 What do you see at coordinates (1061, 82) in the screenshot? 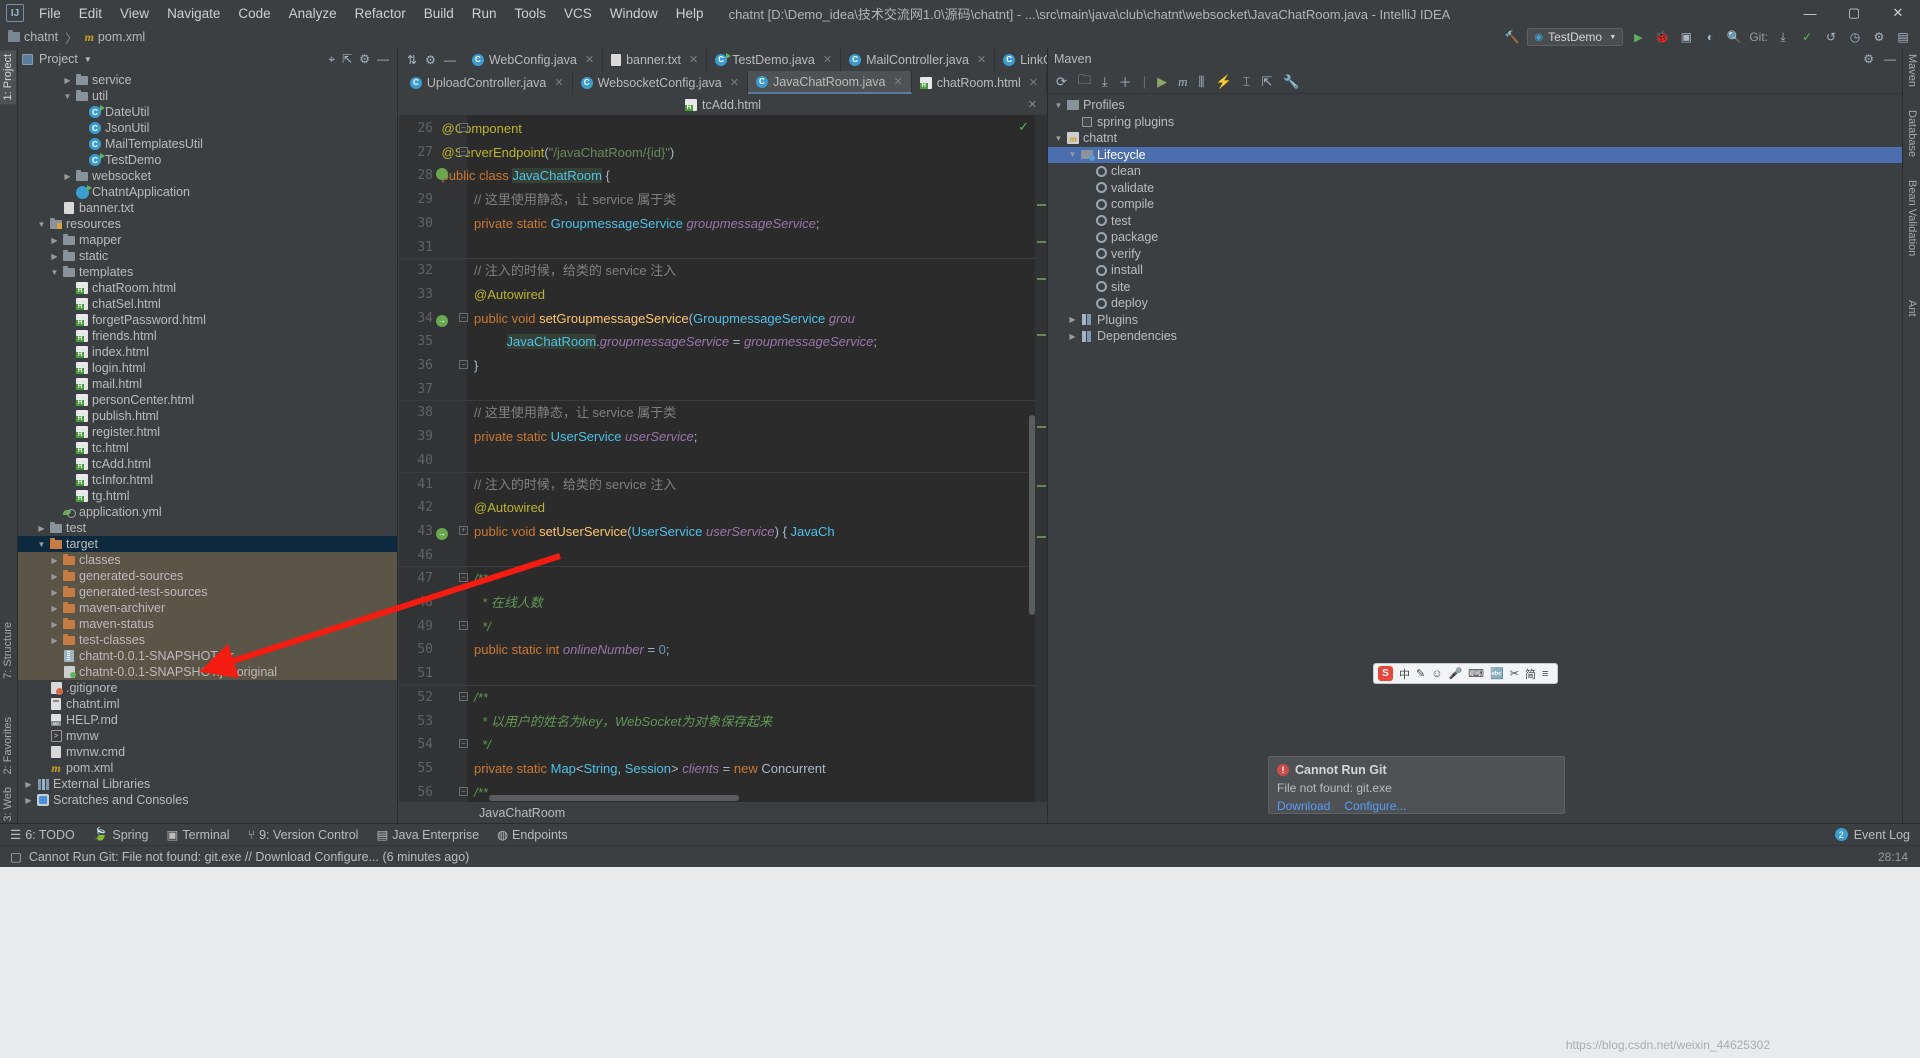
I see `reimport-icon: ⟳` at bounding box center [1061, 82].